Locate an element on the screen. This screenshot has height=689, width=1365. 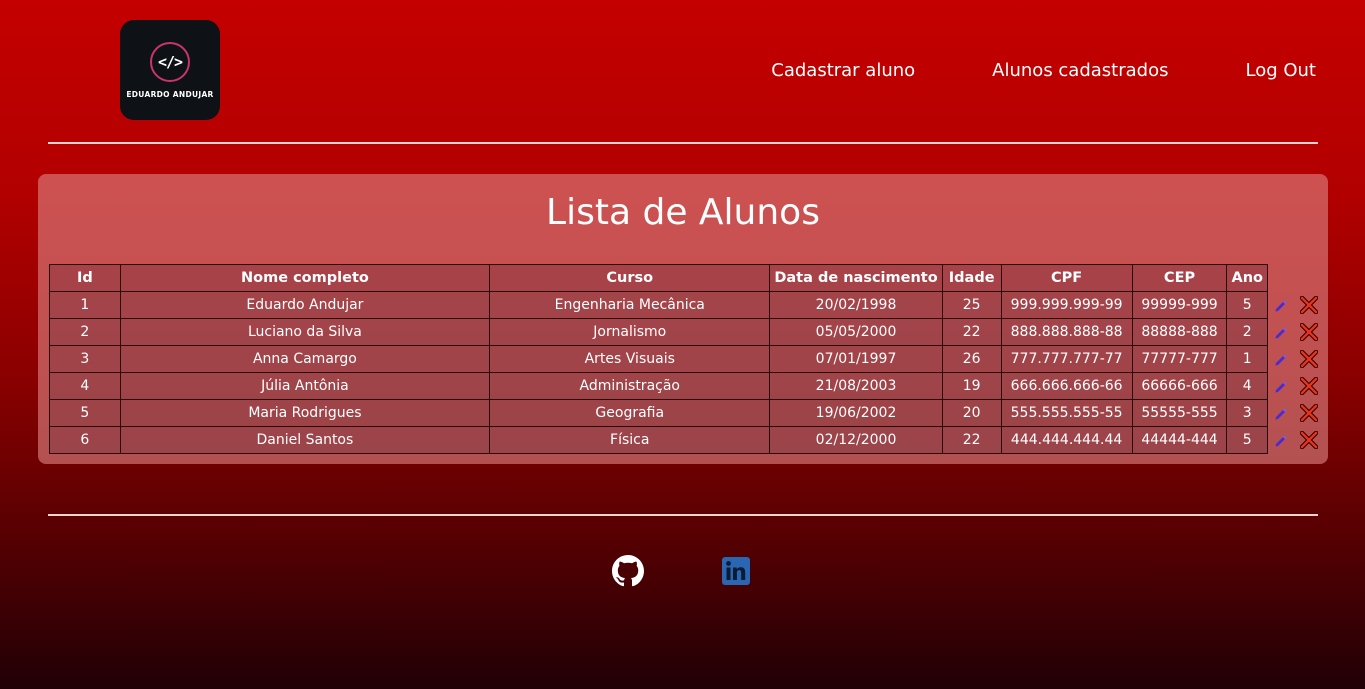
cell-idade: 26 is located at coordinates (971, 359).